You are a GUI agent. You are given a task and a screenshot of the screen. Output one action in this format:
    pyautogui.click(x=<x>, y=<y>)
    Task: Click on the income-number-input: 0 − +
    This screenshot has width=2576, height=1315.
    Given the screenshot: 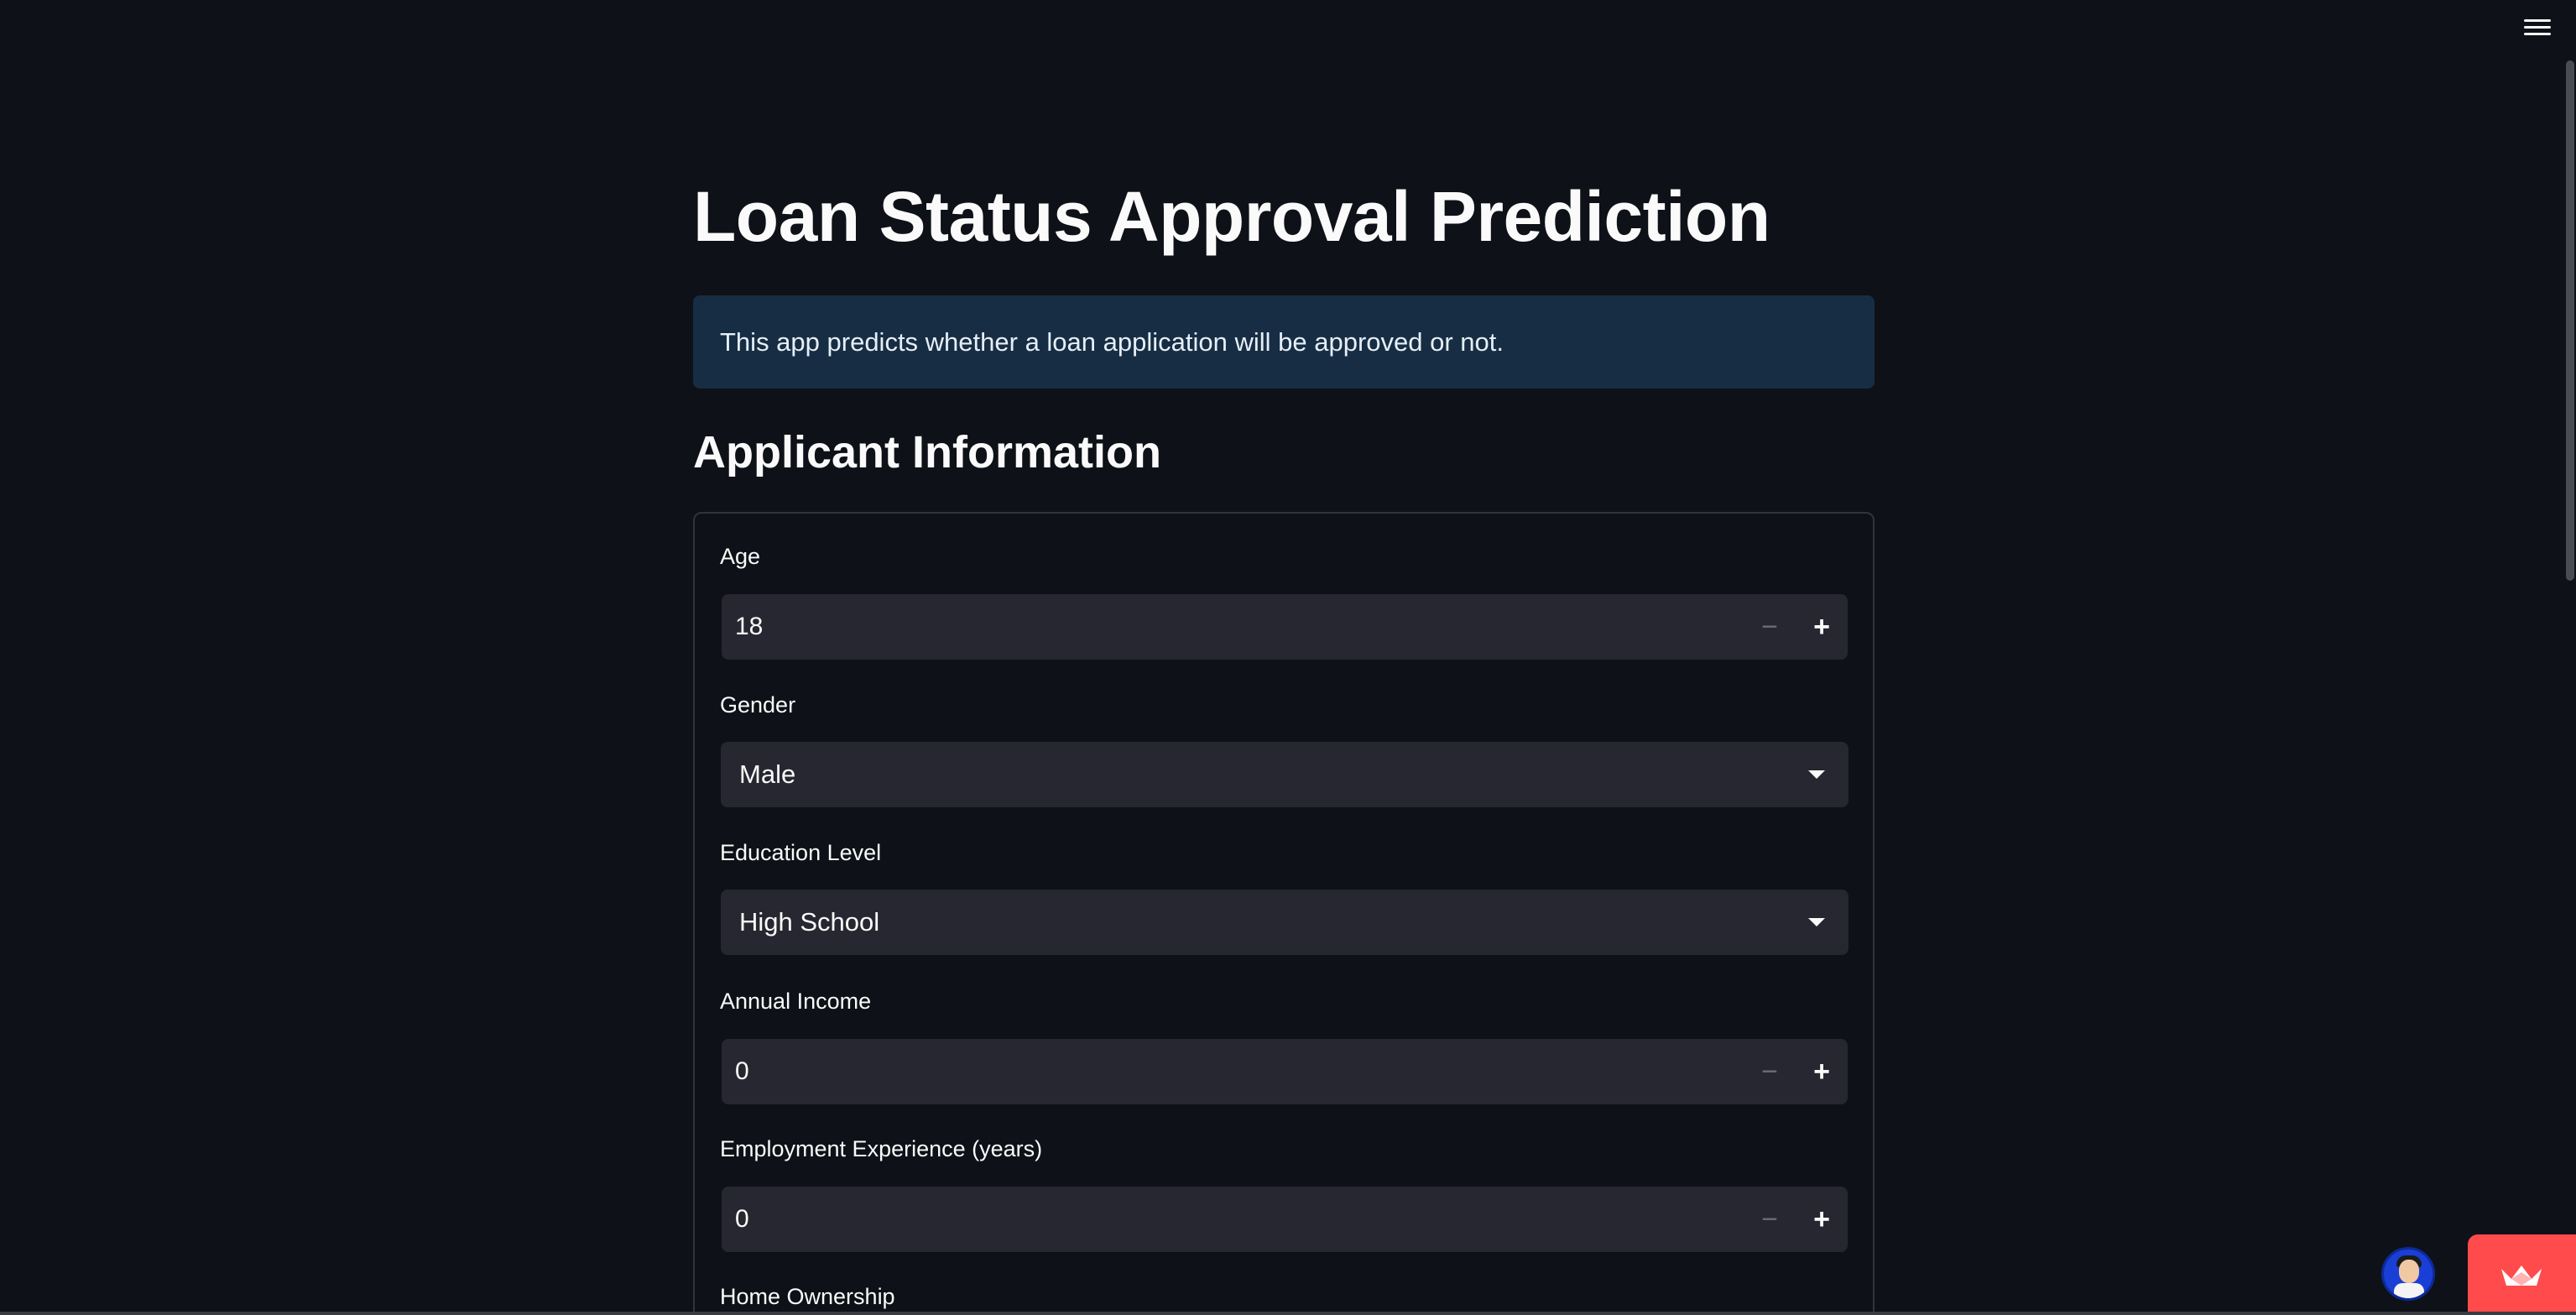 What is the action you would take?
    pyautogui.click(x=1285, y=1071)
    